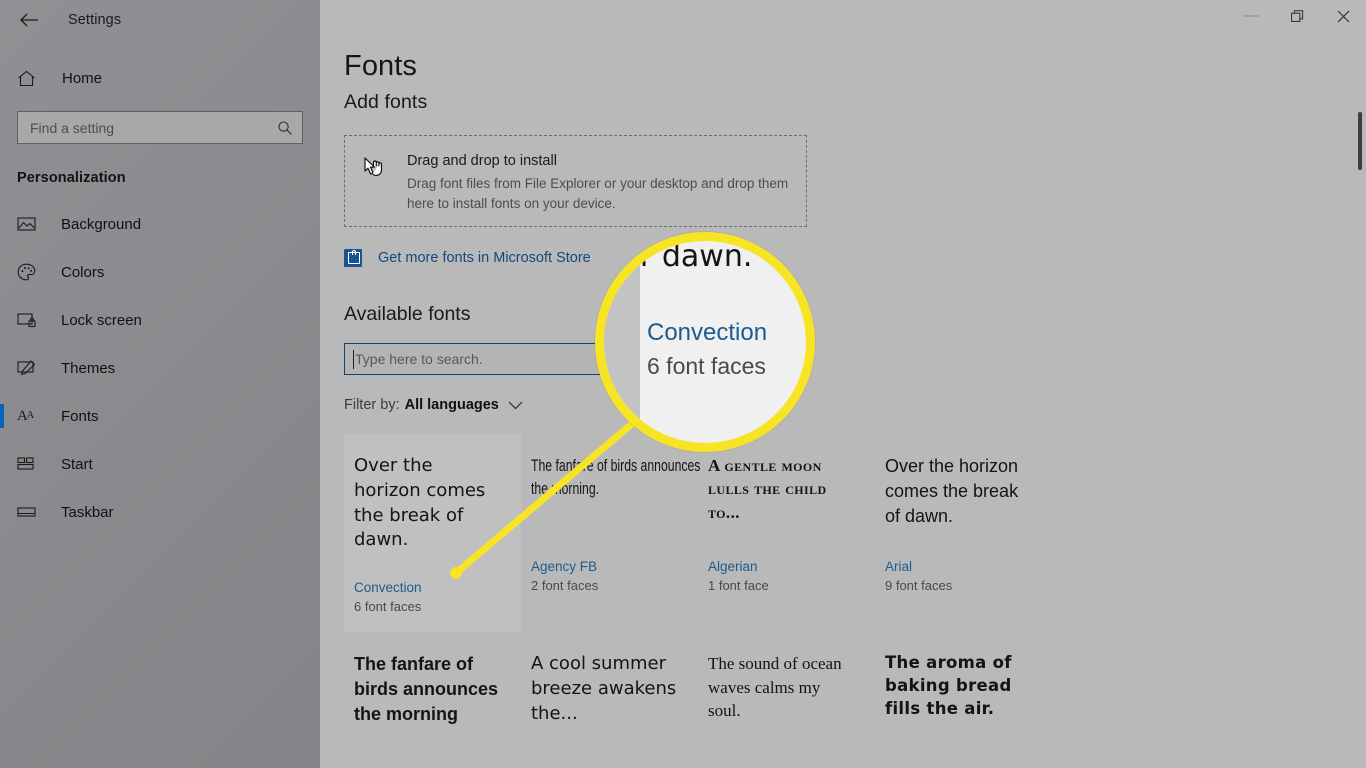 The width and height of the screenshot is (1366, 768). I want to click on add-fonts-heading: Add fonts, so click(386, 102).